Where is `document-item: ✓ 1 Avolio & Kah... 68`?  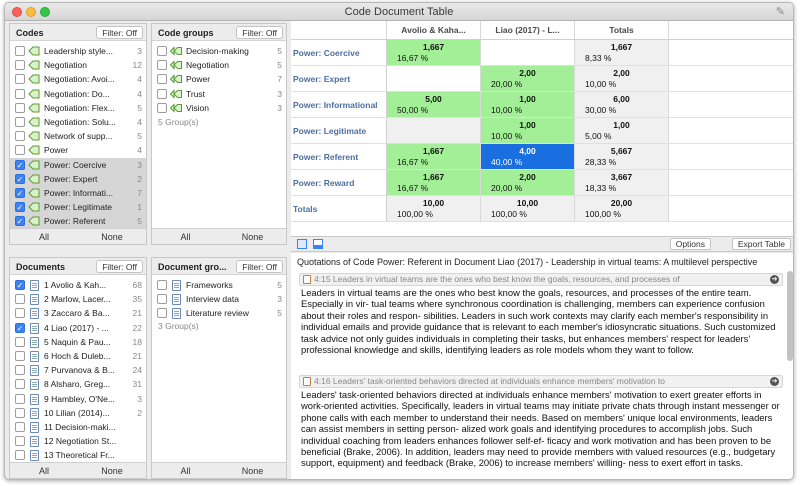
document-item: ✓ 1 Avolio & Kah... 68 is located at coordinates (78, 285).